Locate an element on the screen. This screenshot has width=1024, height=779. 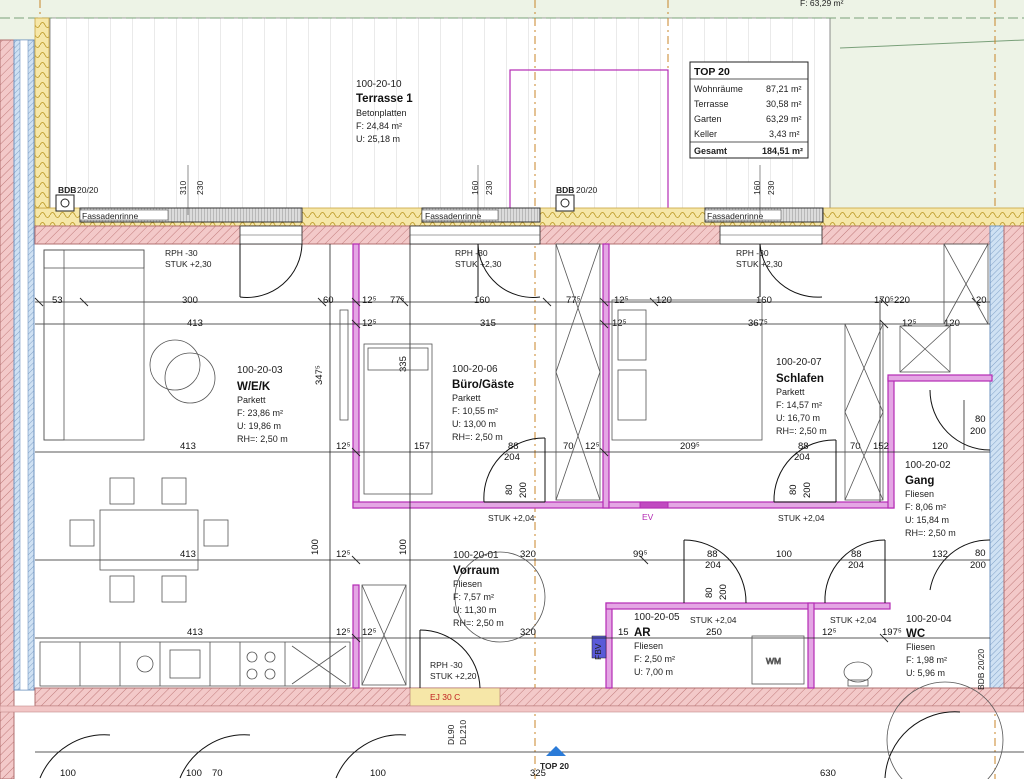
svg-text: 20/20 is located at coordinates (587, 190).